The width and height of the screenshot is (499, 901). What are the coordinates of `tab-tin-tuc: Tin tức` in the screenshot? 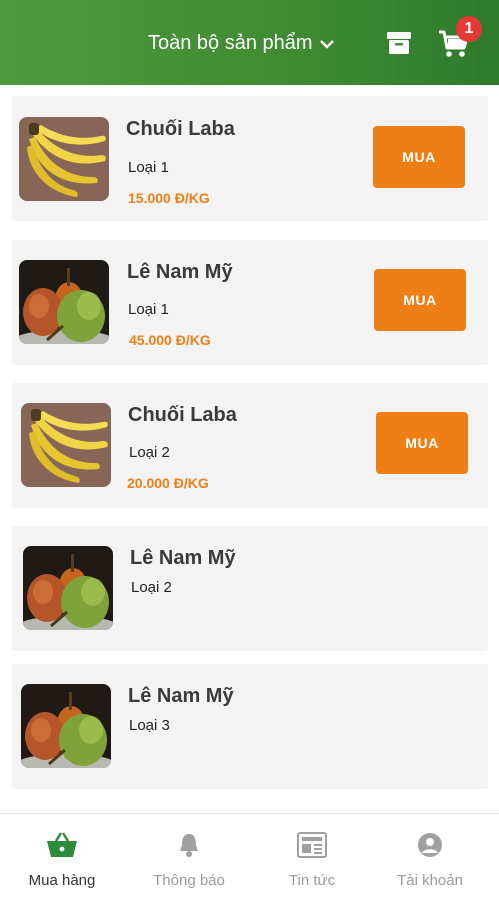 It's located at (312, 857).